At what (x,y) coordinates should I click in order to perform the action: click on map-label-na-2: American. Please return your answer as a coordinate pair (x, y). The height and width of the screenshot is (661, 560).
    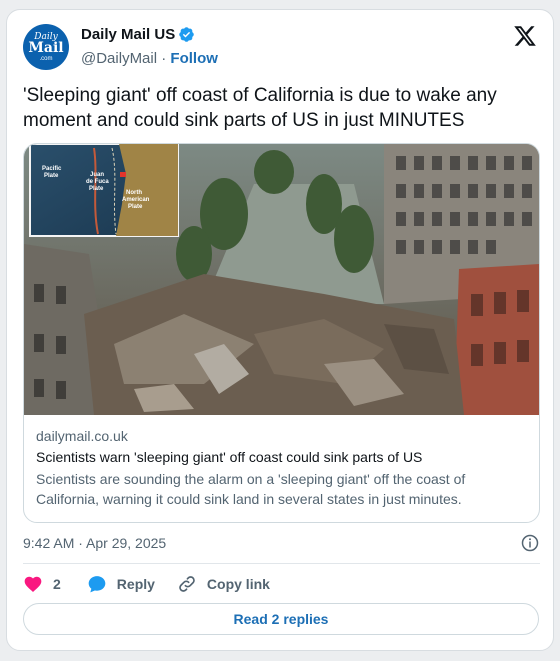
    Looking at the image, I should click on (136, 200).